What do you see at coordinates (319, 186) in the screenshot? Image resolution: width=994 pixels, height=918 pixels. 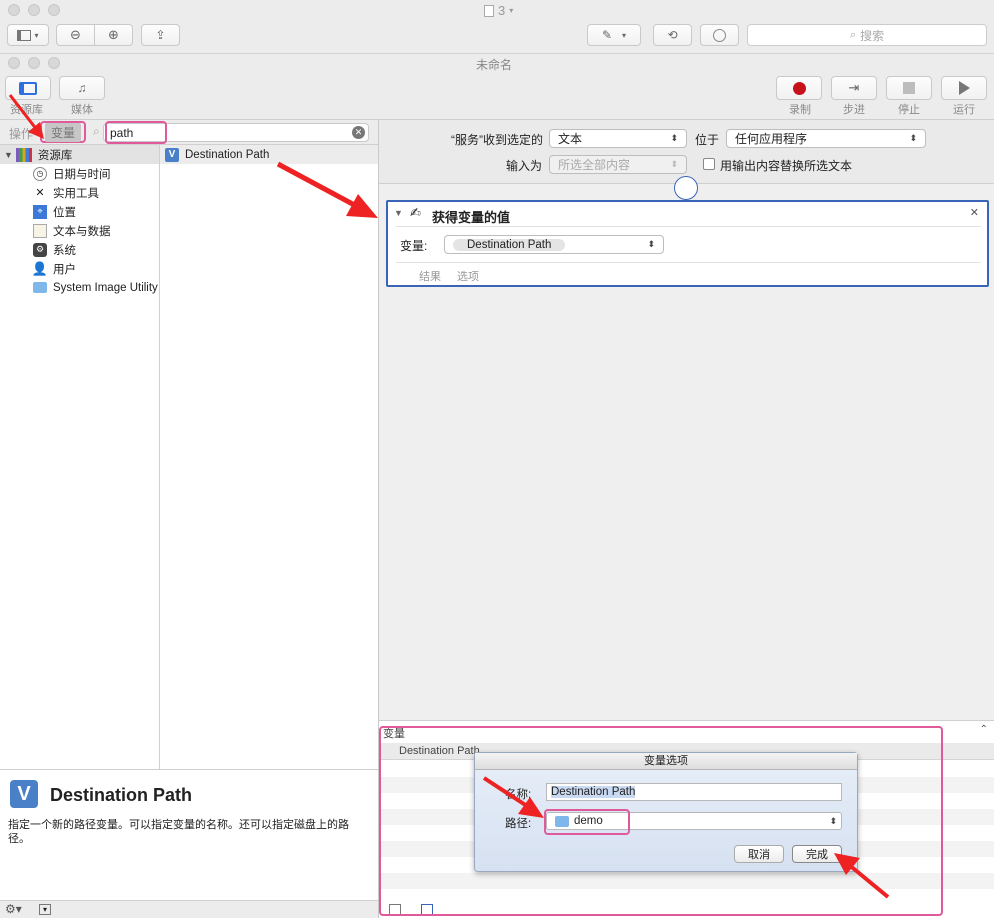 I see `arrow-to-action` at bounding box center [319, 186].